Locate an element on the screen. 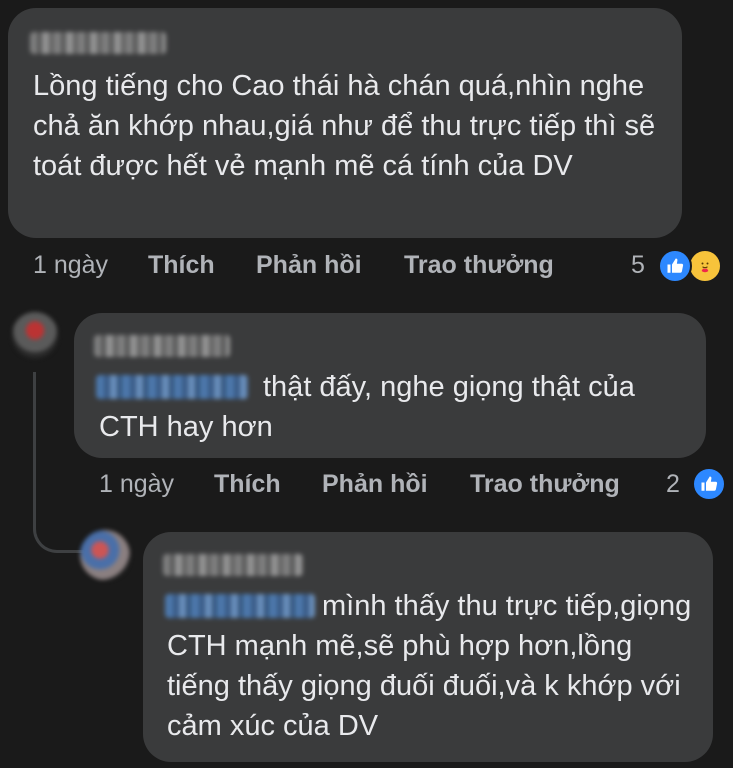 Image resolution: width=733 pixels, height=768 pixels. thread-line is located at coordinates (34, 432).